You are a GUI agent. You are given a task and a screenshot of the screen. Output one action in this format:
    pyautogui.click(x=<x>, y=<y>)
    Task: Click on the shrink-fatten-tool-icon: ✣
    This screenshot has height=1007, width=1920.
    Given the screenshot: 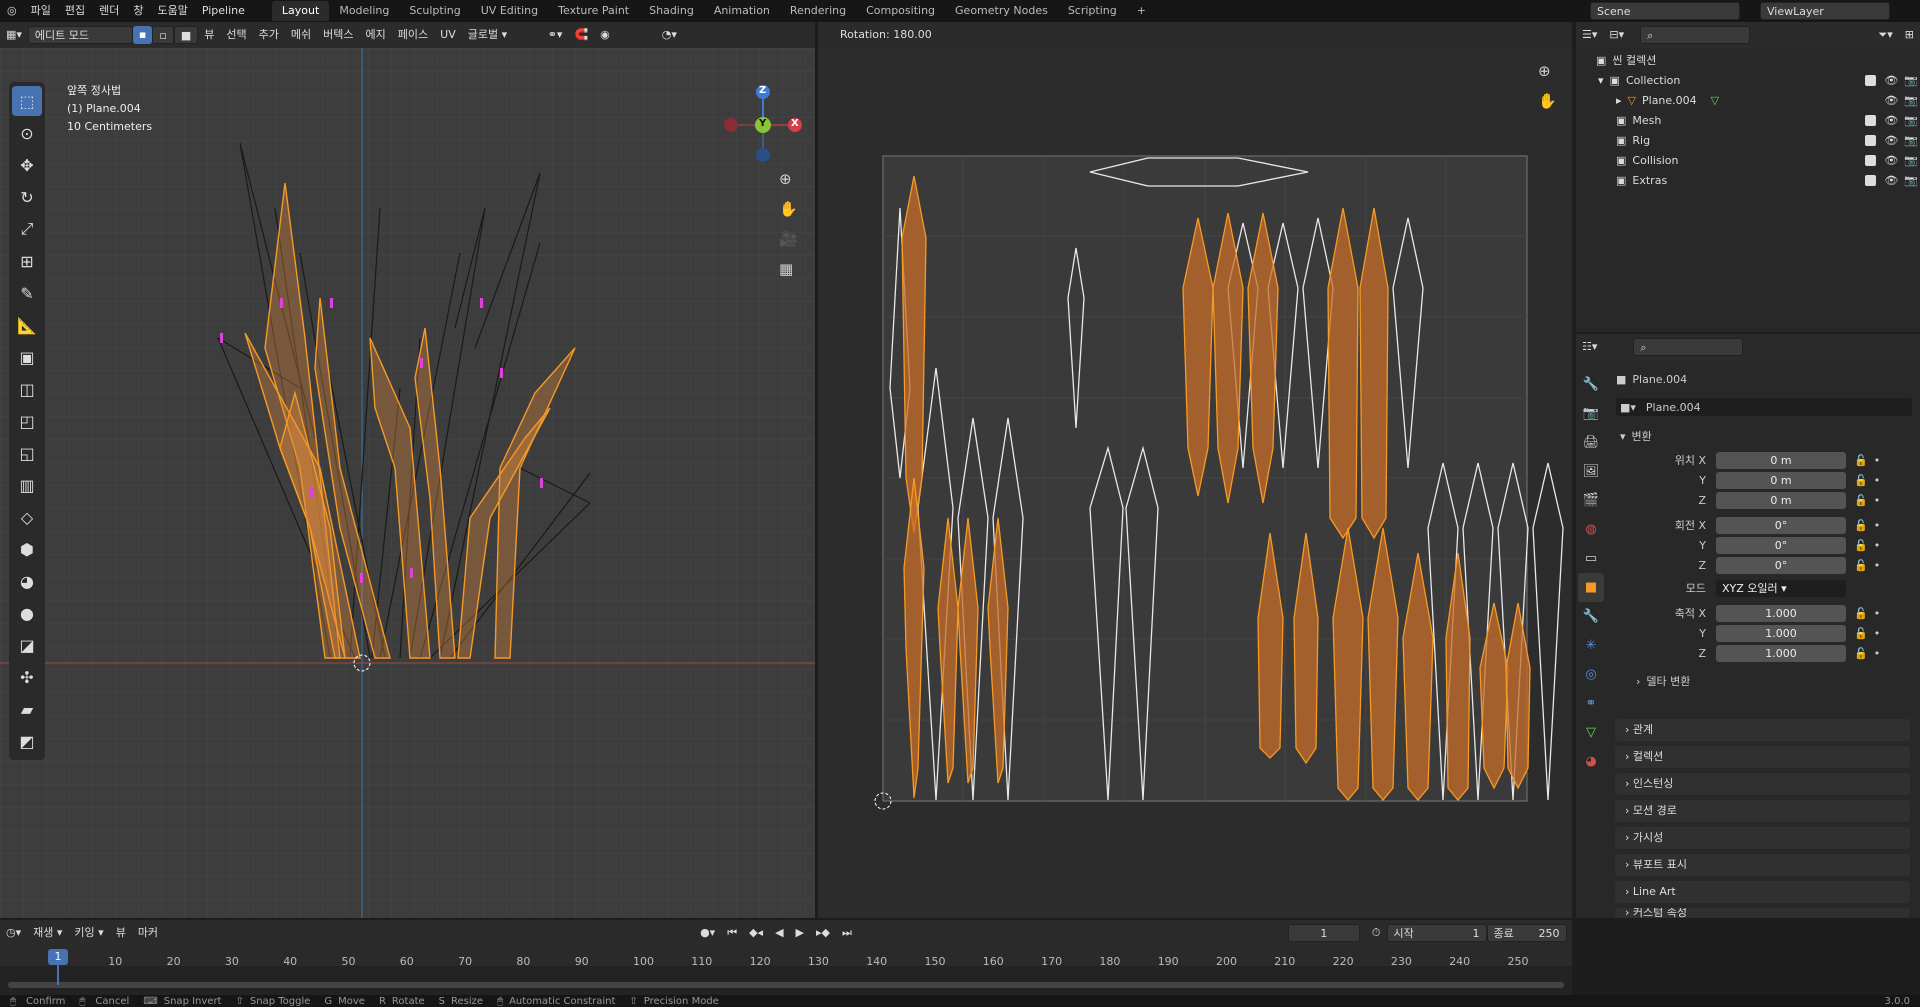 What is the action you would take?
    pyautogui.click(x=27, y=677)
    